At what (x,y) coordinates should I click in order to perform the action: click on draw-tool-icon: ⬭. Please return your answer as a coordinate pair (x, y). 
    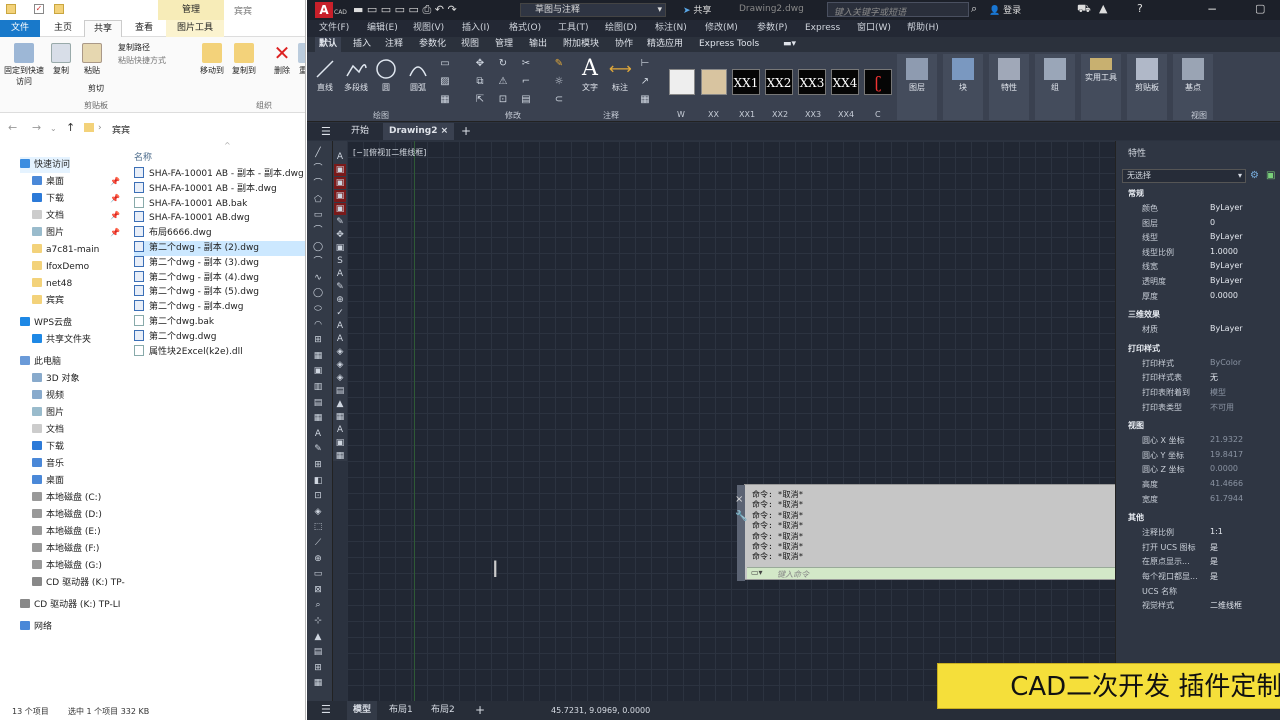
    Looking at the image, I should click on (318, 309).